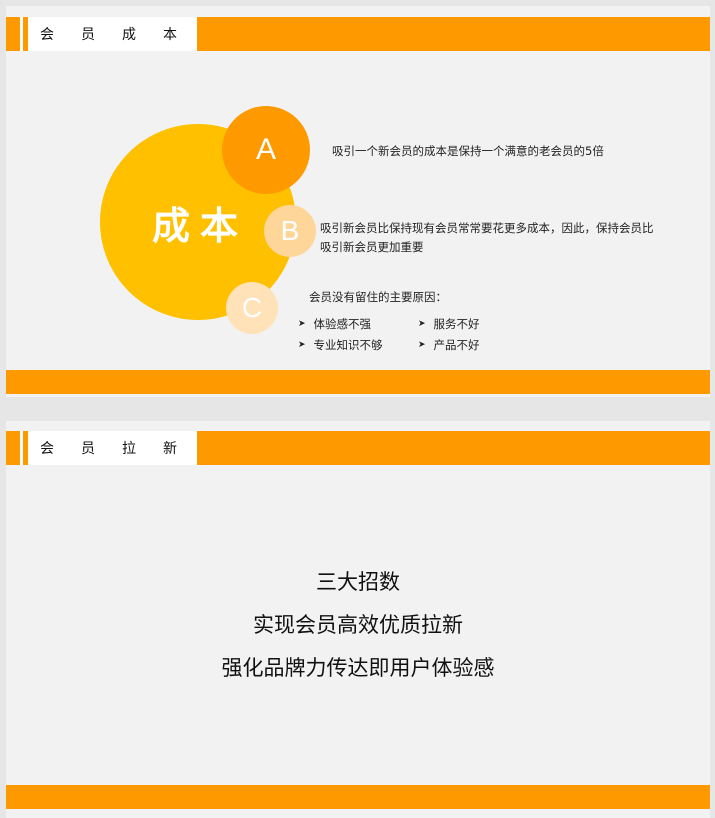 The image size is (715, 818). I want to click on circle-b-letter: B, so click(290, 230).